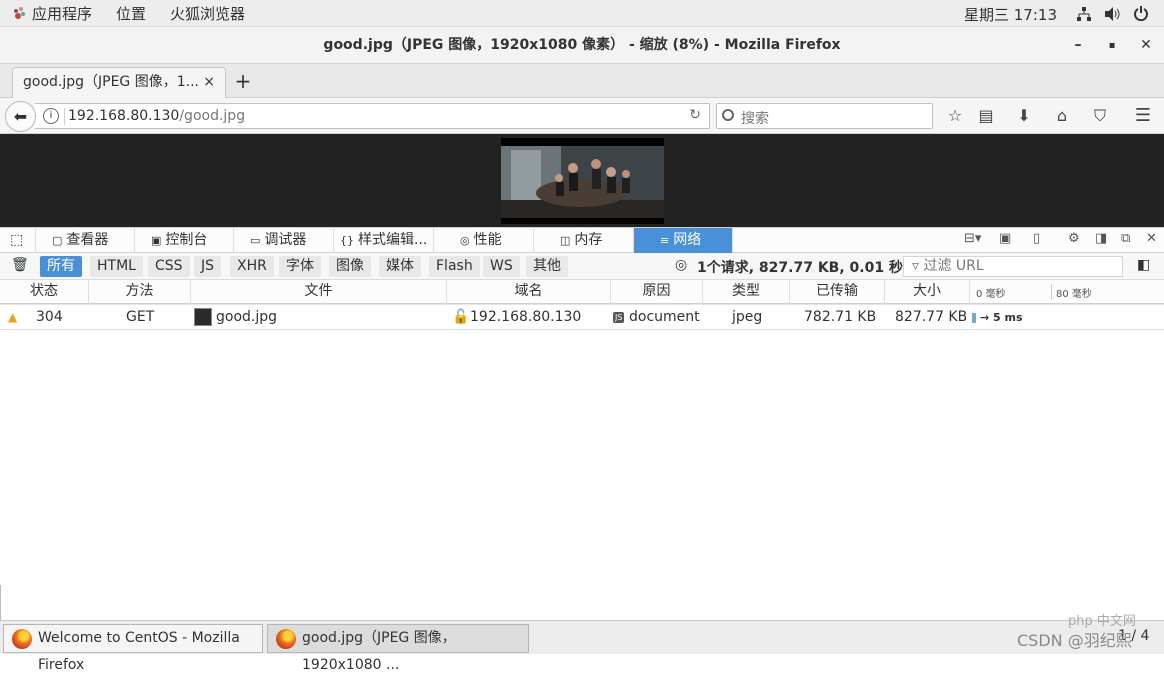 The height and width of the screenshot is (679, 1164). Describe the element at coordinates (1151, 238) in the screenshot. I see `devtools-close-icon: ✕` at that location.